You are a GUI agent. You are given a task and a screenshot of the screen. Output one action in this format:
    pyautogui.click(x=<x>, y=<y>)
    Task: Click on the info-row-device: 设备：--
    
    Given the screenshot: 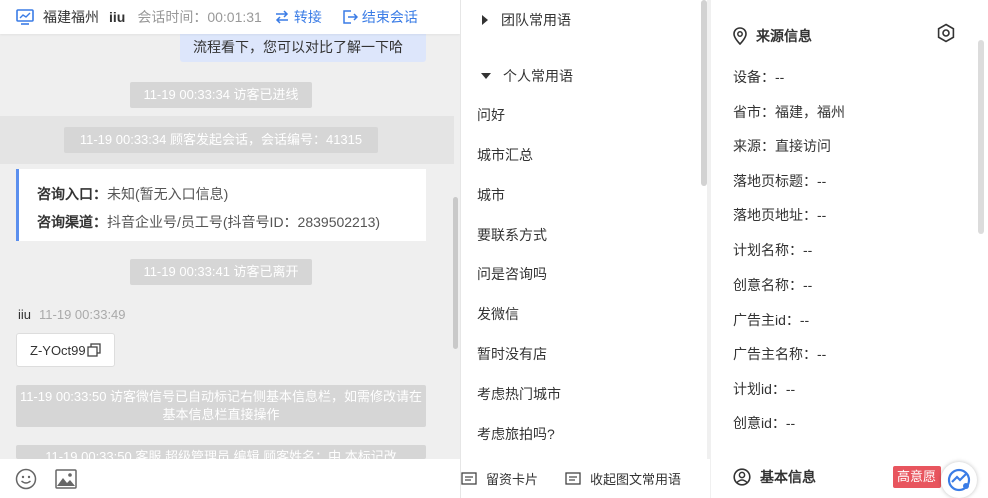 What is the action you would take?
    pyautogui.click(x=759, y=77)
    